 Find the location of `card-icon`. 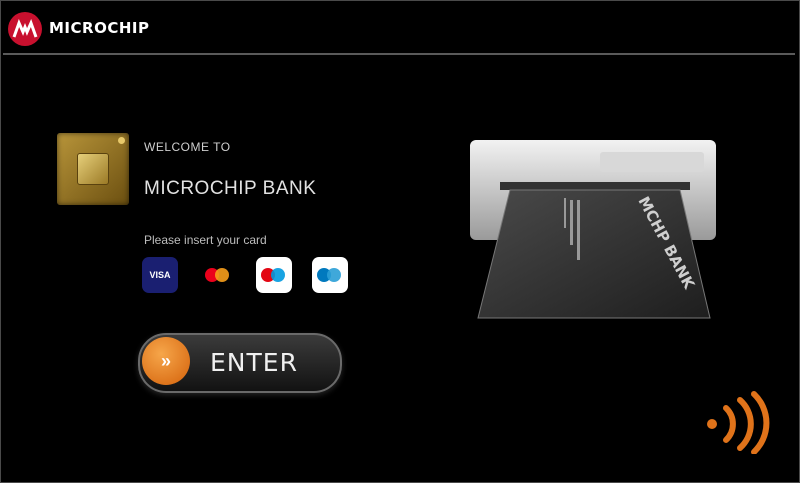

card-icon is located at coordinates (330, 275).